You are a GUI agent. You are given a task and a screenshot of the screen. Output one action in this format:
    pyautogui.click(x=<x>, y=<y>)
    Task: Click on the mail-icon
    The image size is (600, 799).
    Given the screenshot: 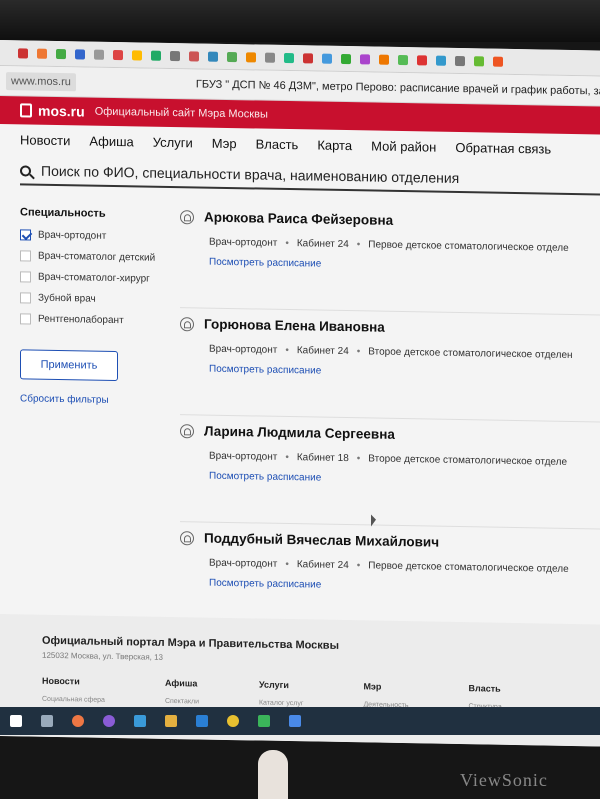 What is the action you would take?
    pyautogui.click(x=202, y=721)
    